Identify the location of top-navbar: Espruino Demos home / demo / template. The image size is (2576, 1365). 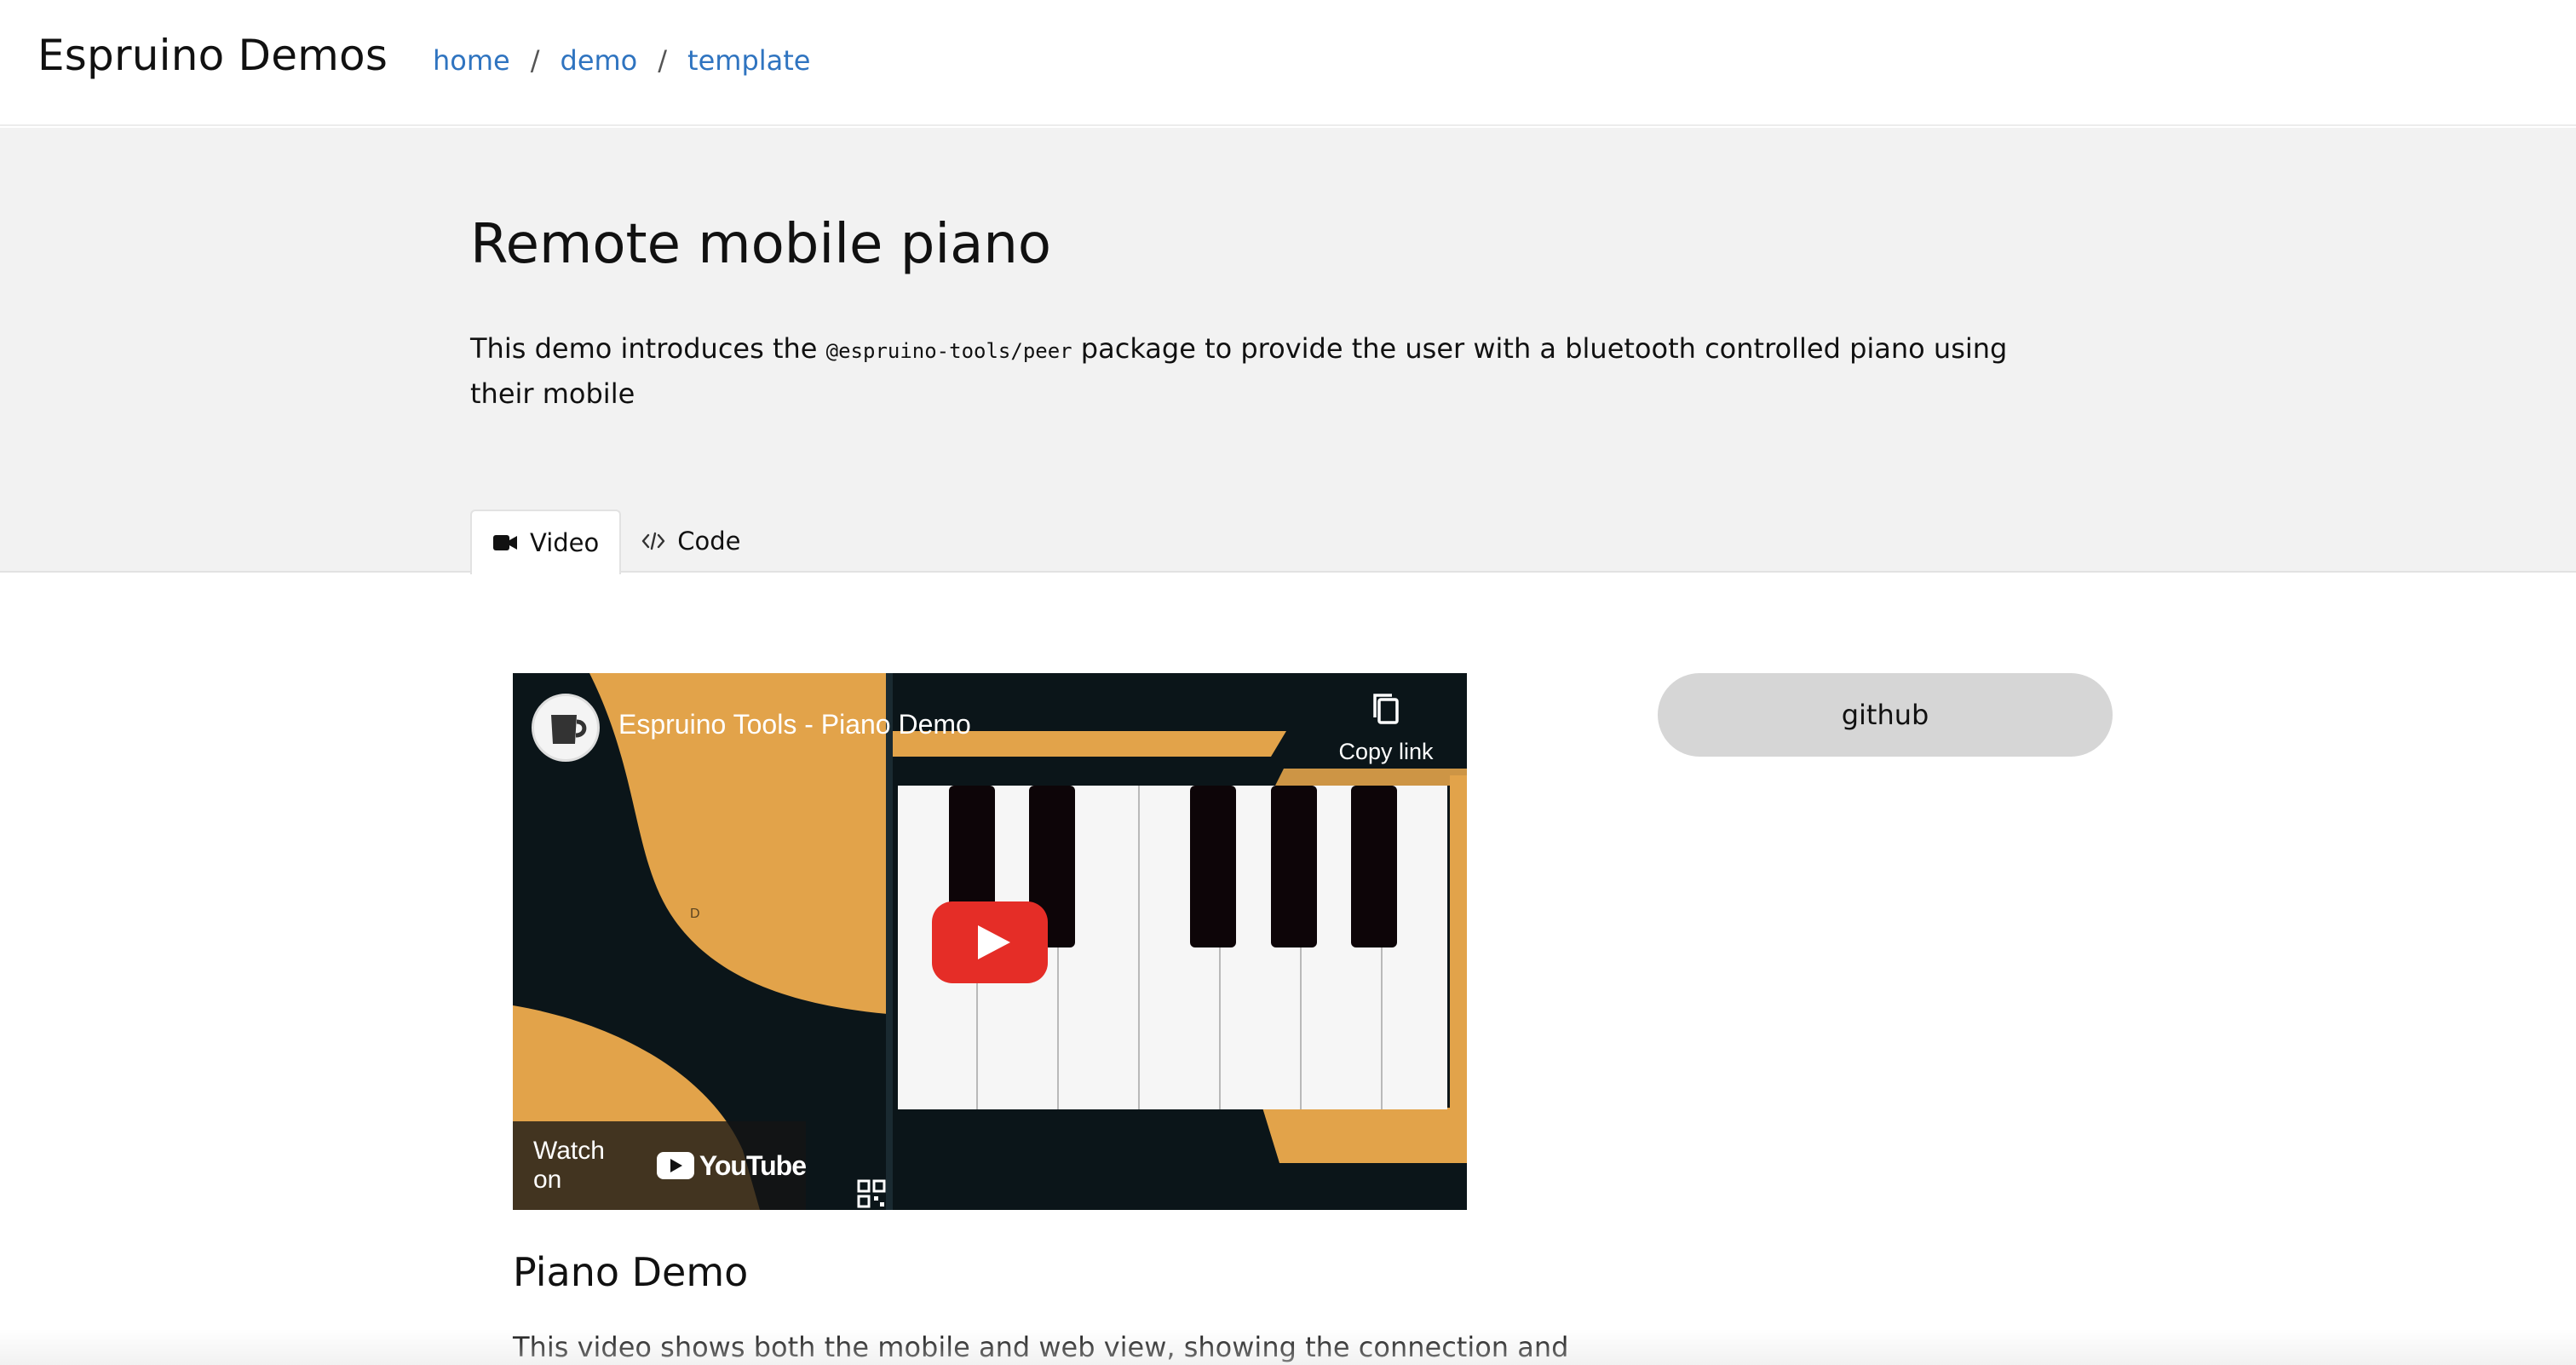
(1288, 63).